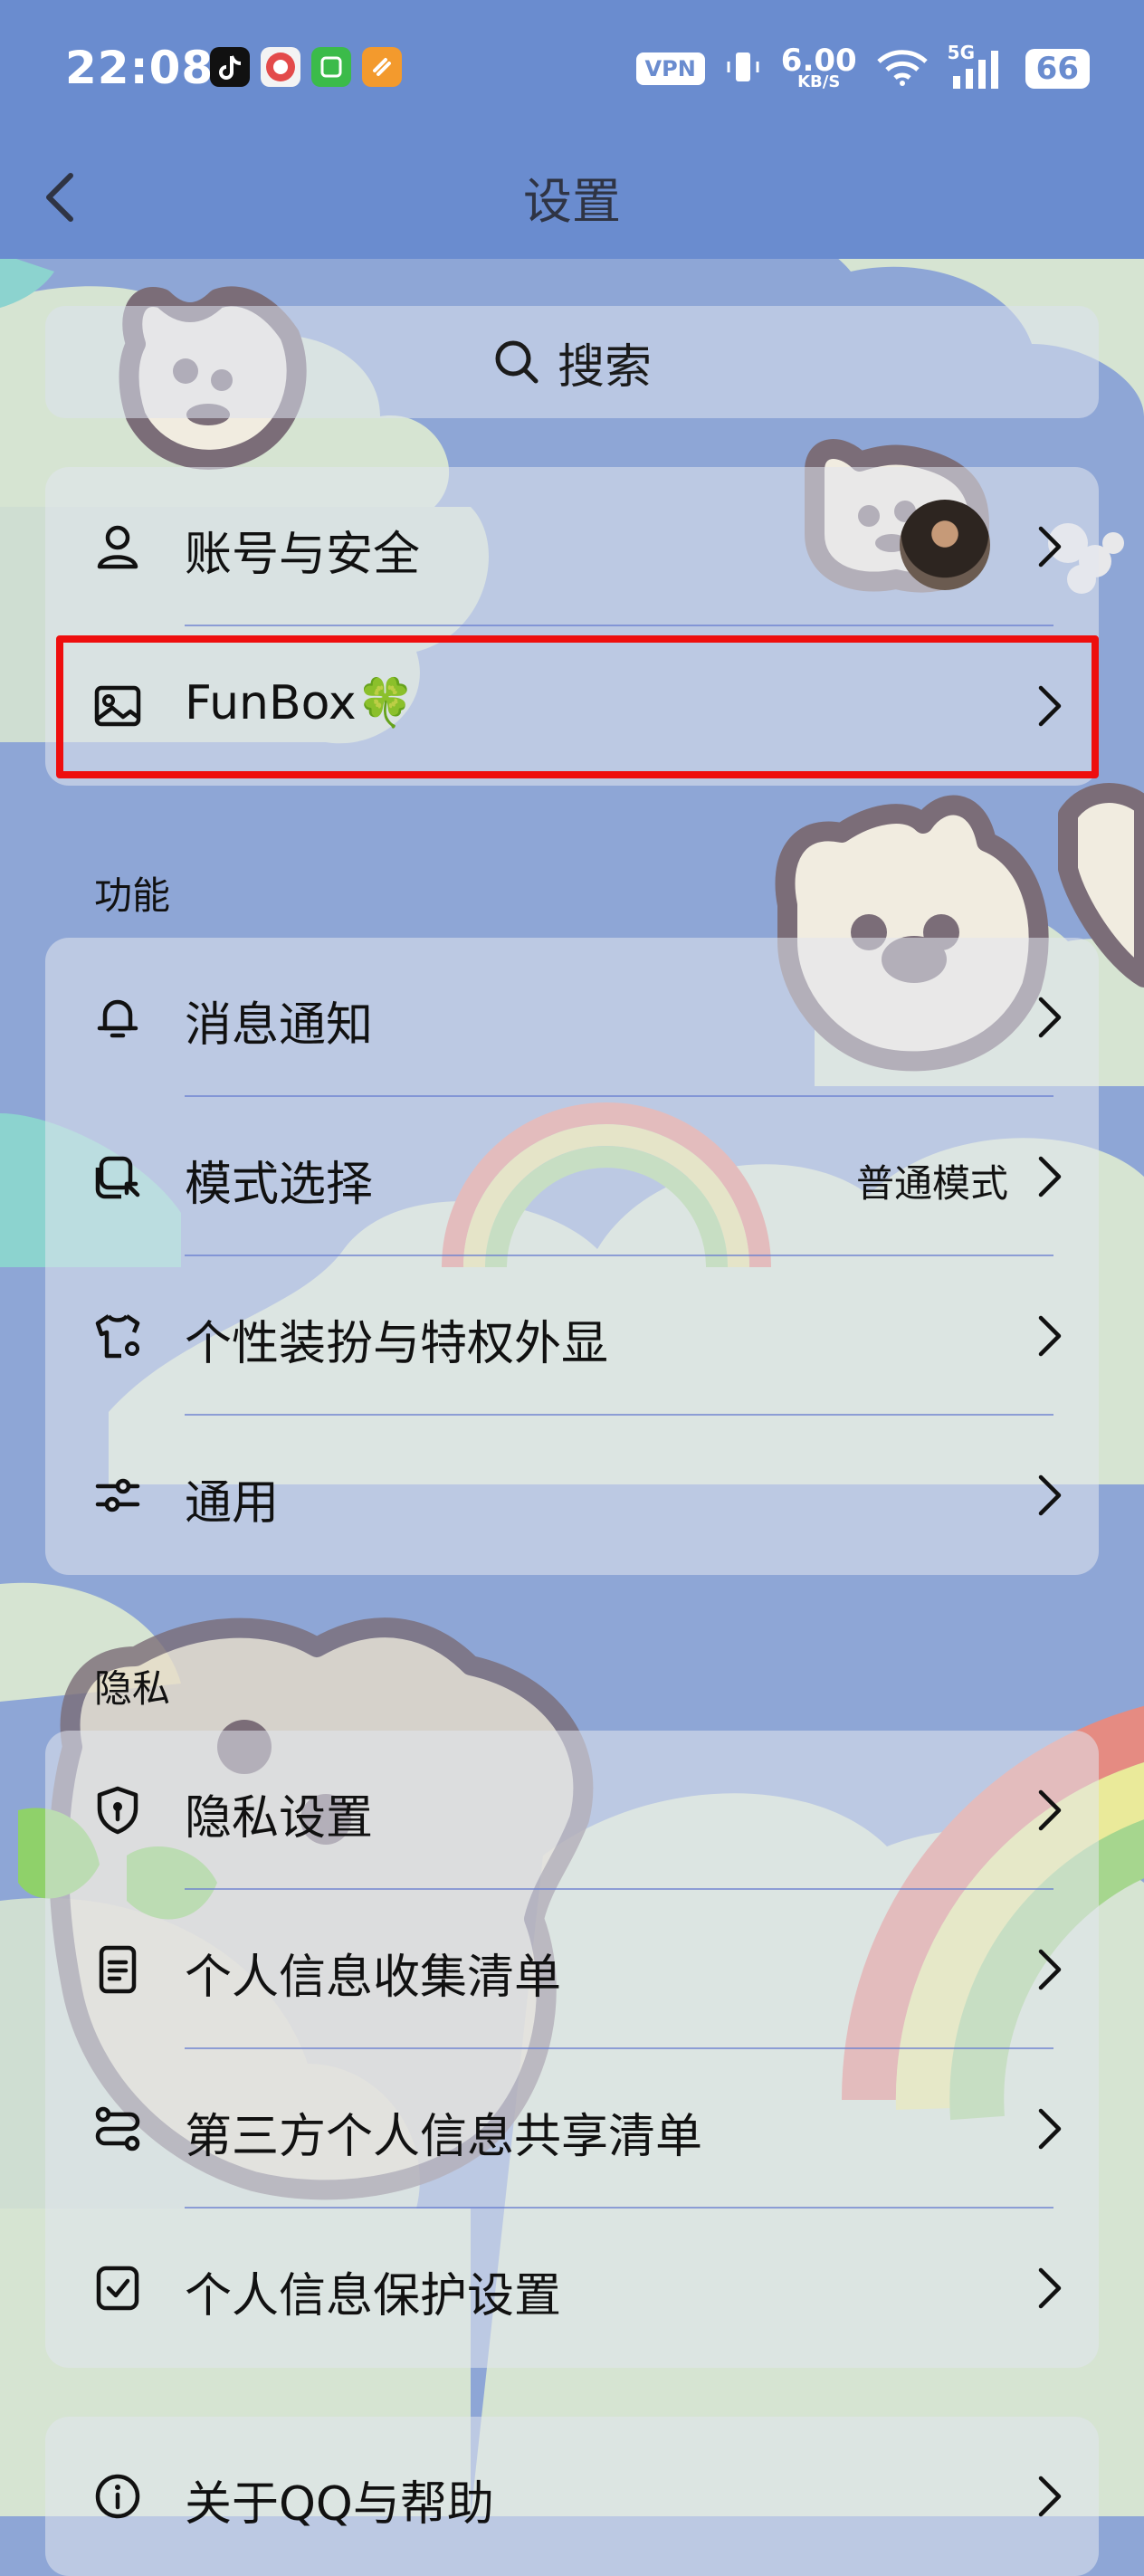 The width and height of the screenshot is (1144, 2576). What do you see at coordinates (572, 201) in the screenshot?
I see `page-title: 设置` at bounding box center [572, 201].